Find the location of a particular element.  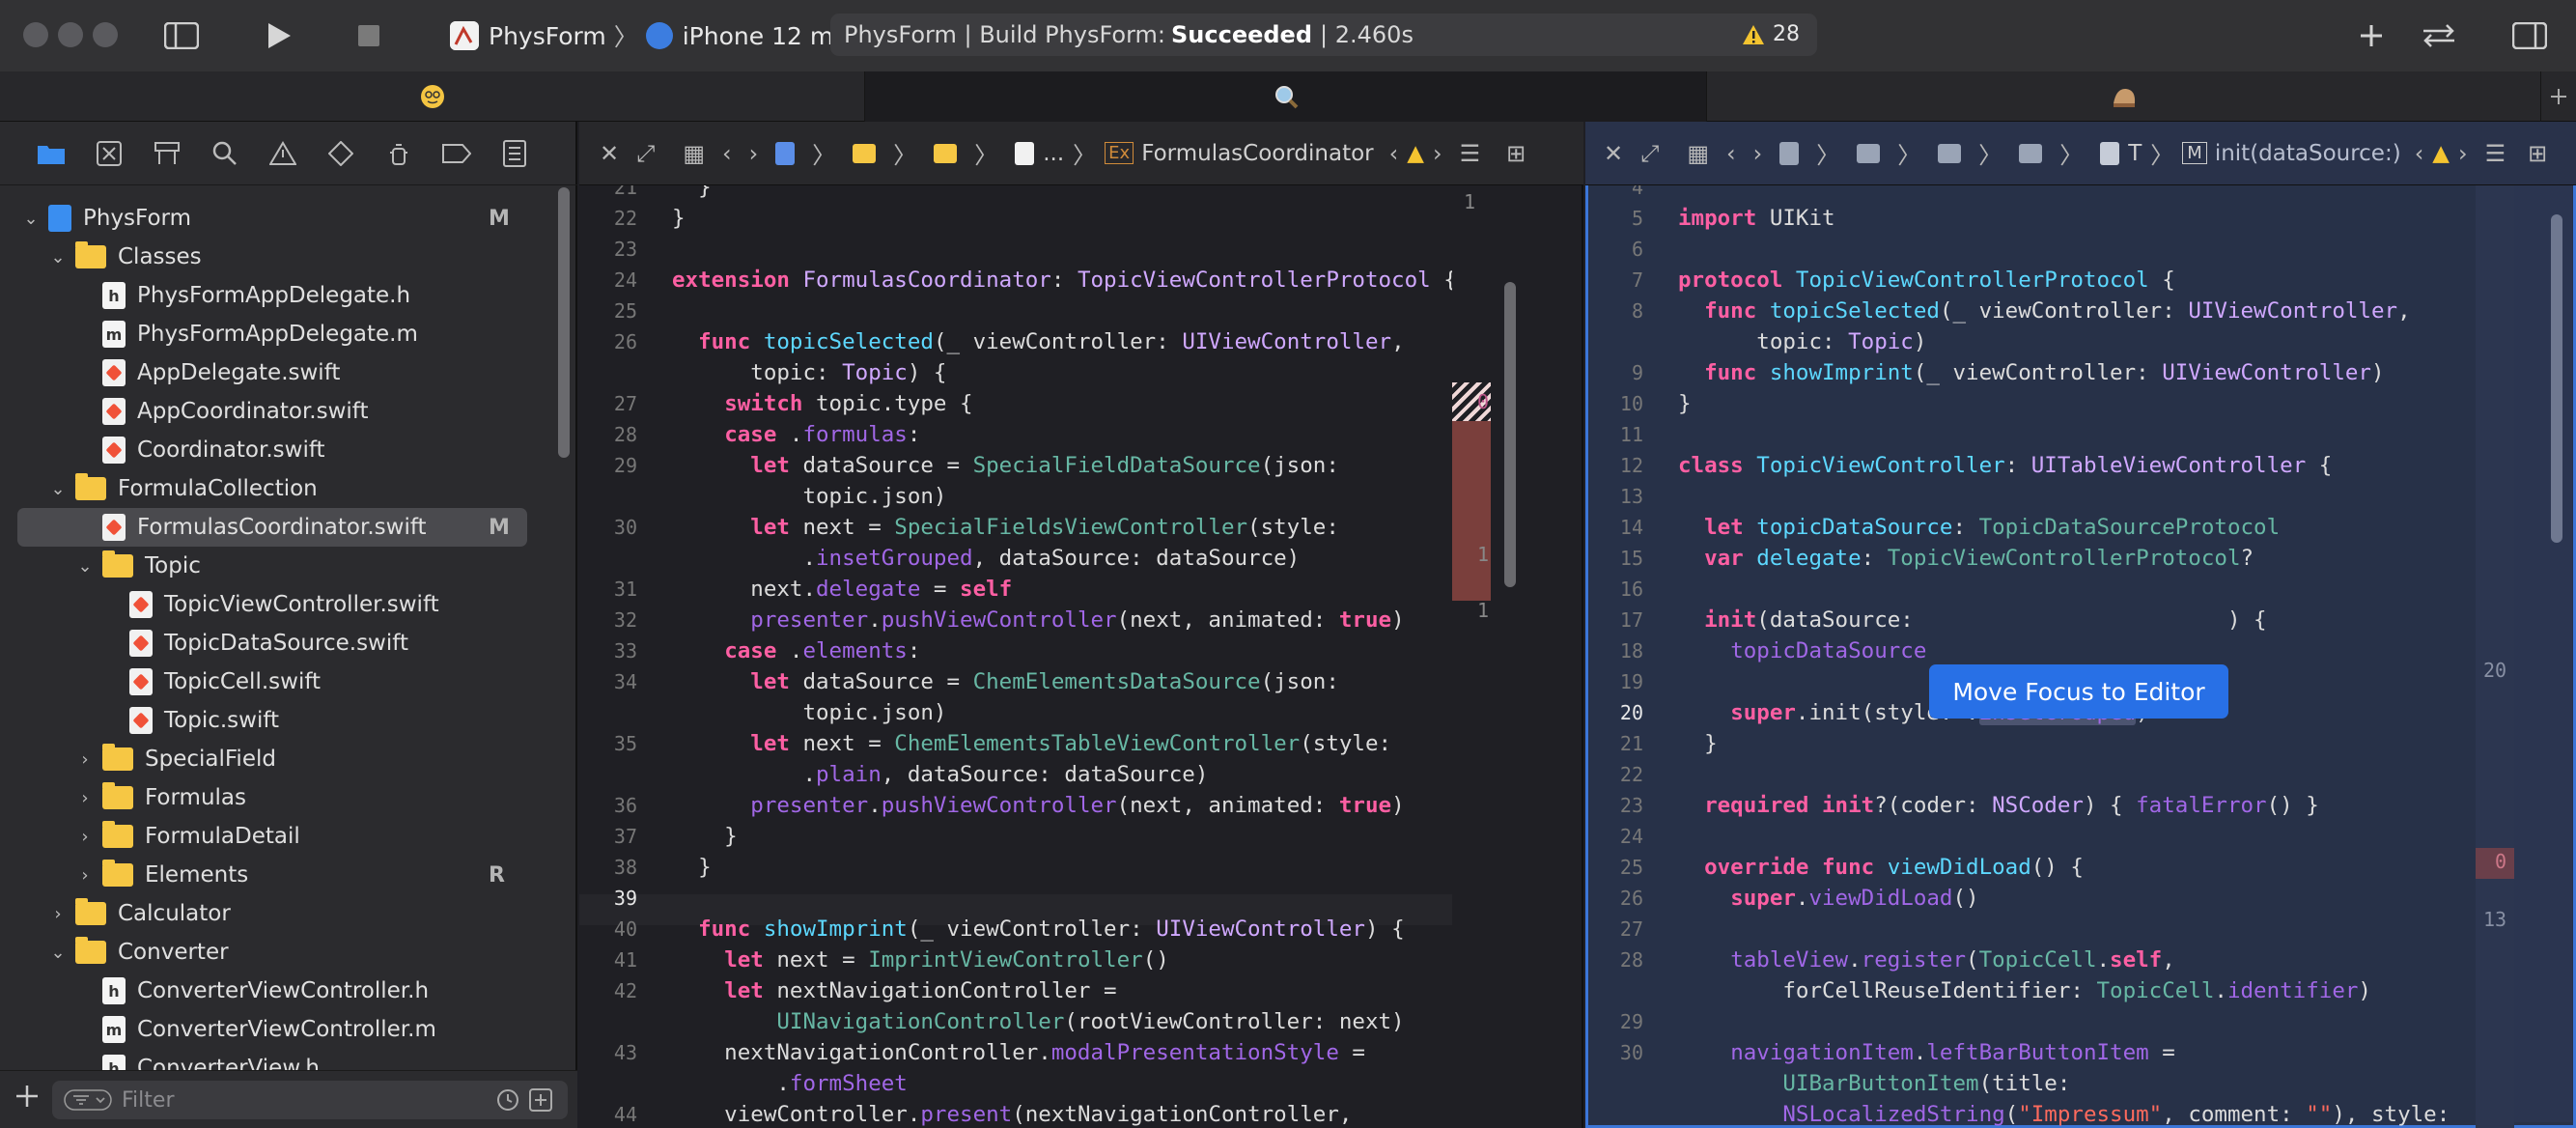

add-icon is located at coordinates (2372, 35).